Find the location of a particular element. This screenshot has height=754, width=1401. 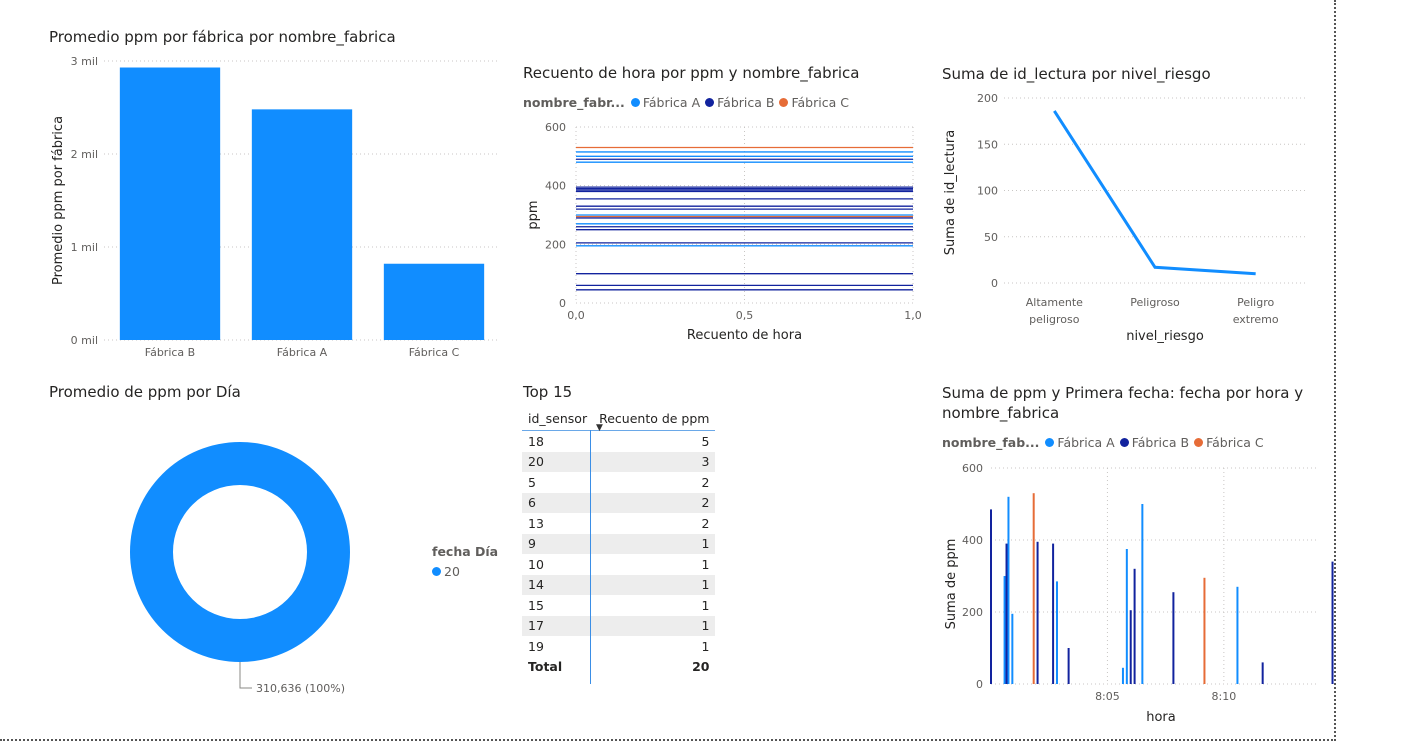

x-axis-label: hora is located at coordinates (1161, 717).